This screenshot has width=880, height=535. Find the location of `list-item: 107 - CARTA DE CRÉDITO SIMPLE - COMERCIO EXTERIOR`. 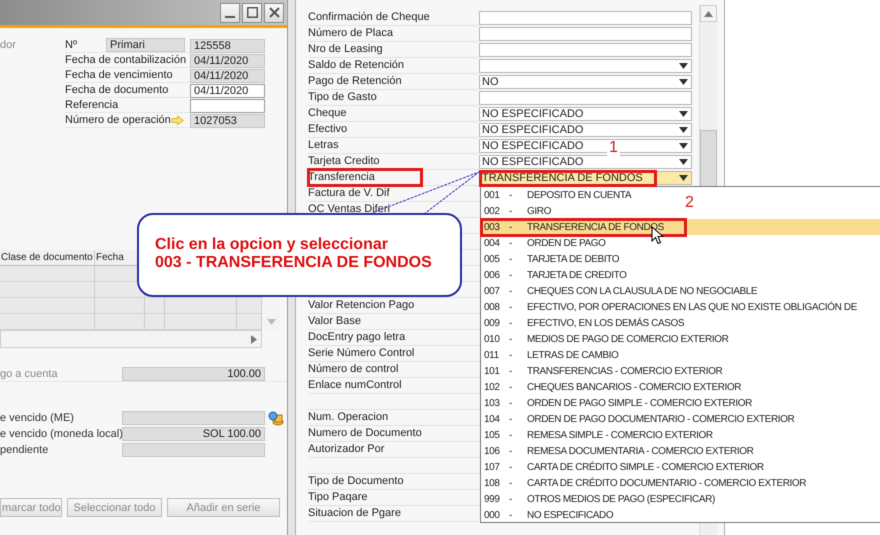

list-item: 107 - CARTA DE CRÉDITO SIMPLE - COMERCIO EXTERIOR is located at coordinates (622, 467).